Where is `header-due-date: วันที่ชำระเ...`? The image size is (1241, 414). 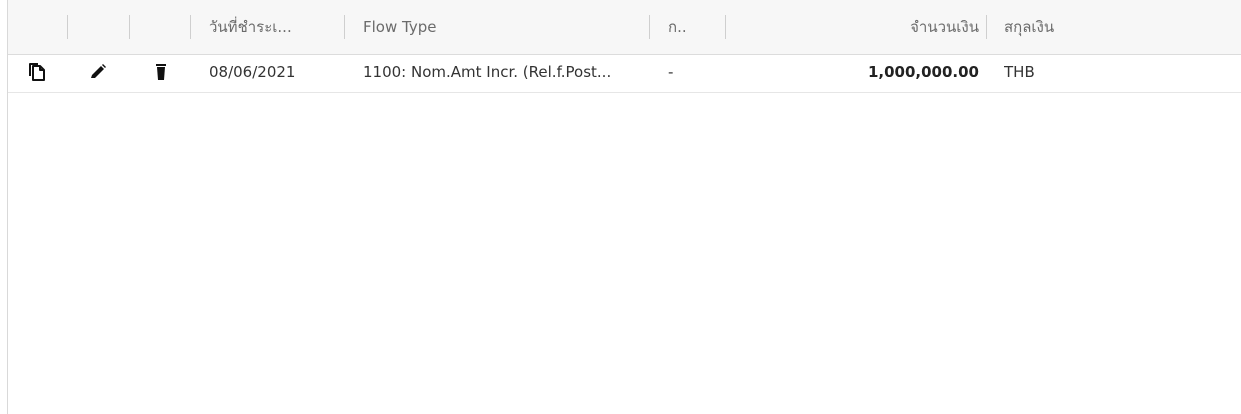 header-due-date: วันที่ชำระเ... is located at coordinates (273, 27).